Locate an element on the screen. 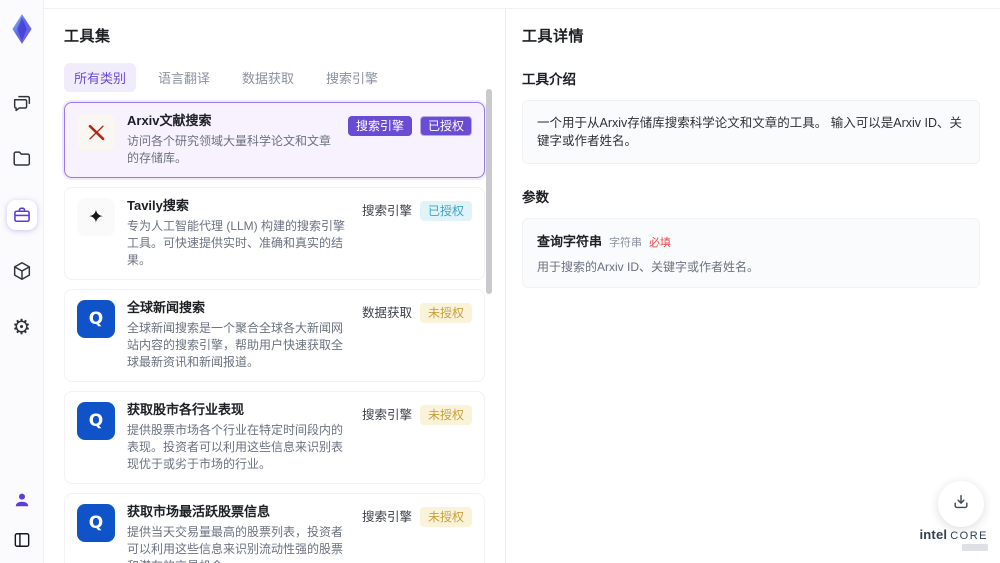  chat-icon is located at coordinates (22, 103).